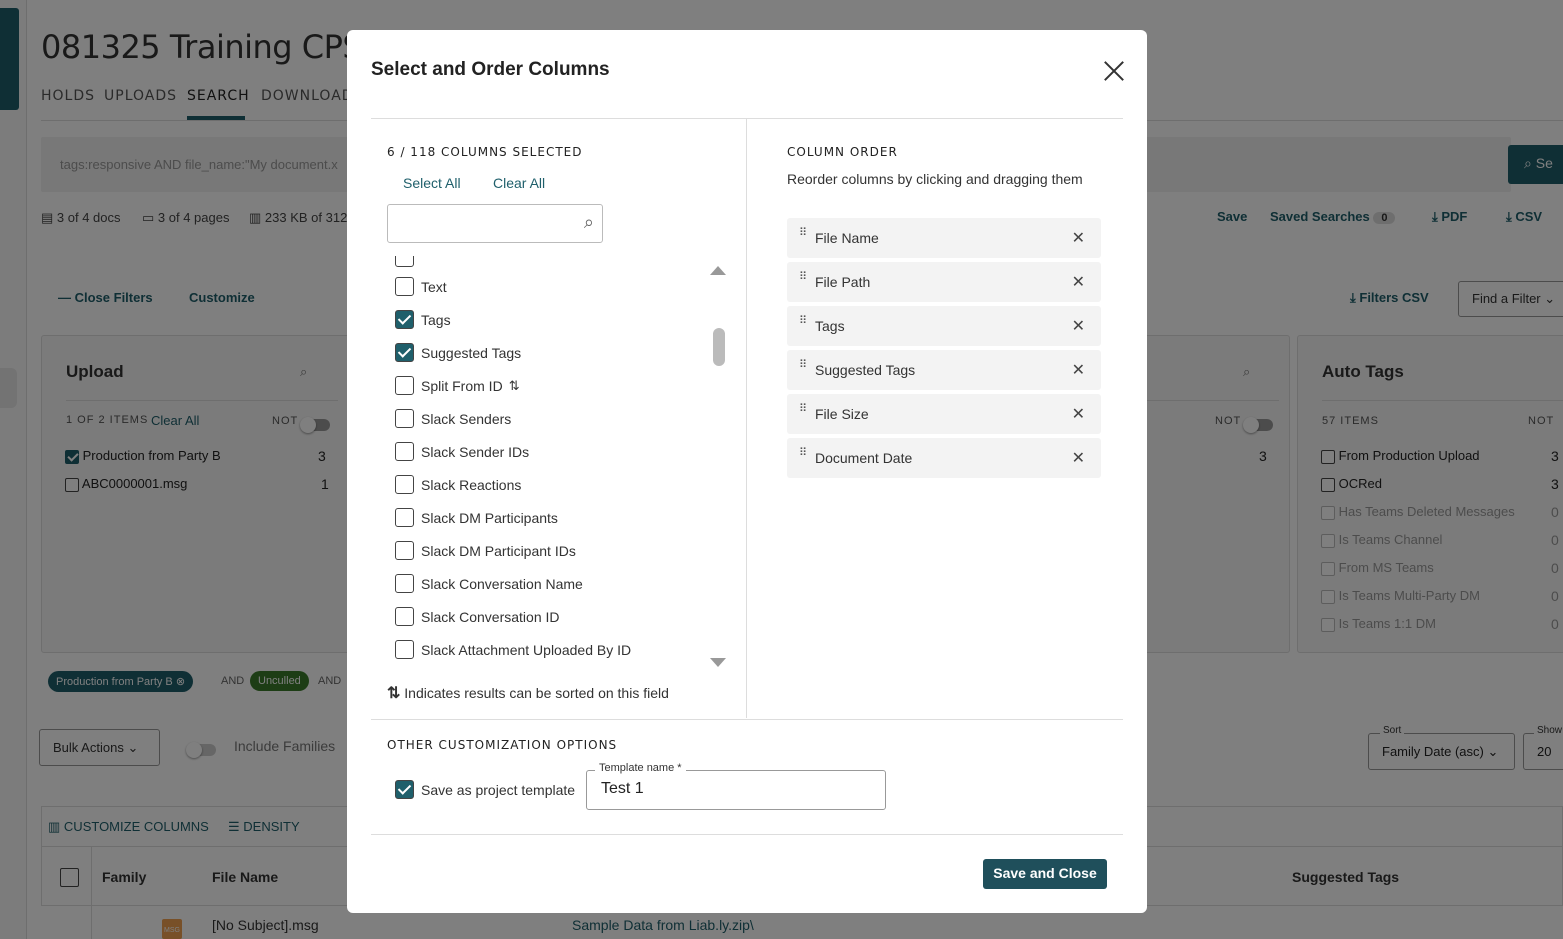  What do you see at coordinates (475, 451) in the screenshot?
I see `column-label: Slack Sender IDs` at bounding box center [475, 451].